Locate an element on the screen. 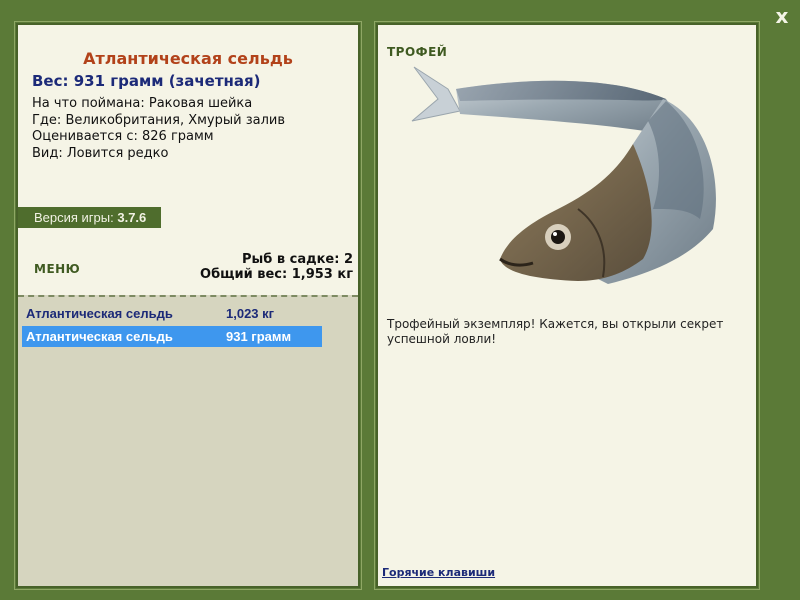  catch-weight: 1,023 кг is located at coordinates (250, 313).